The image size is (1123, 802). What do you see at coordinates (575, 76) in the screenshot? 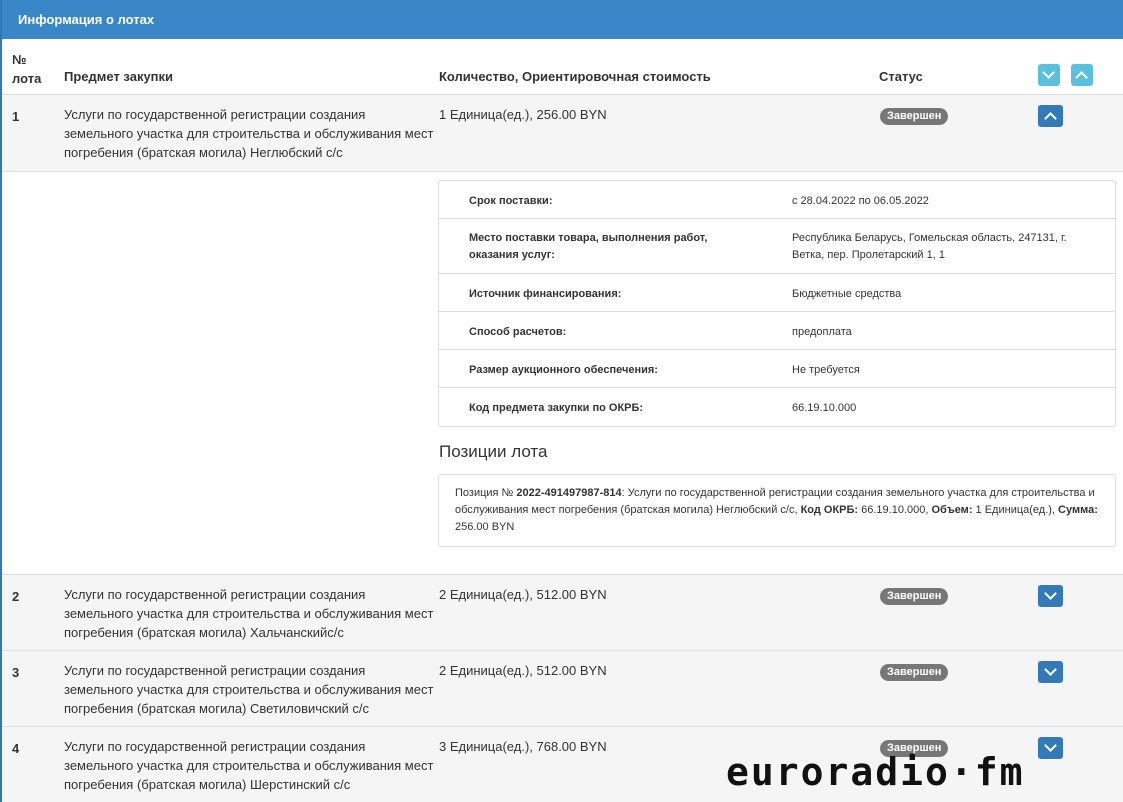
I see `column-header-qty: Количество, Ориентировочная стоимость` at bounding box center [575, 76].